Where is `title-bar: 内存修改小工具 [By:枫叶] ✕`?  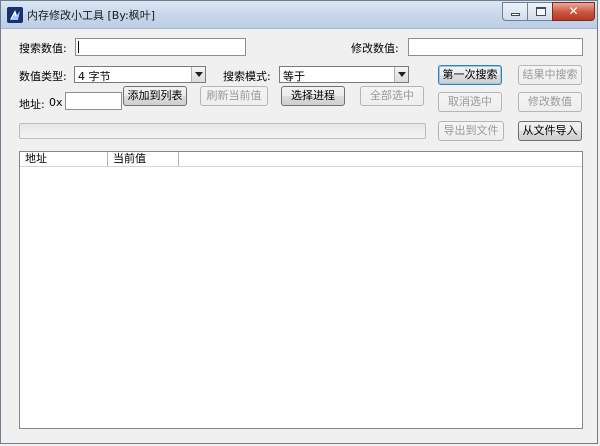 title-bar: 内存修改小工具 [By:枫叶] ✕ is located at coordinates (299, 15).